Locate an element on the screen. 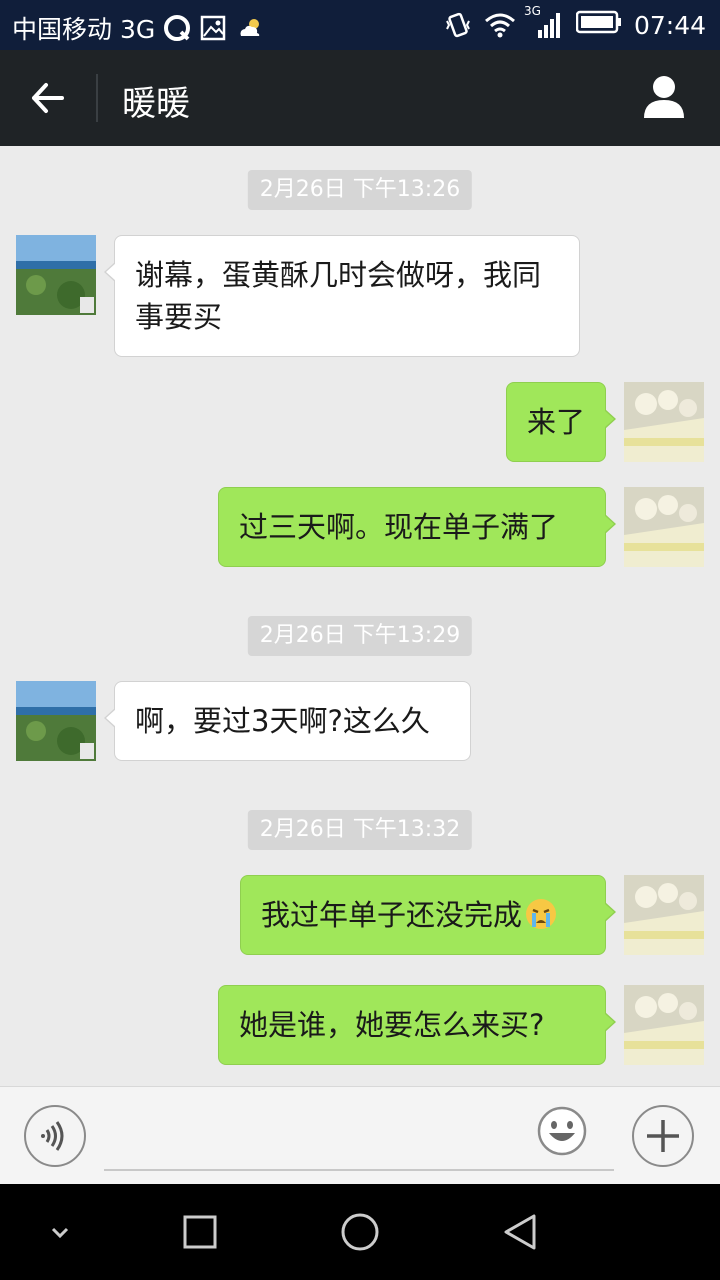 This screenshot has height=1280, width=720. qq-icon is located at coordinates (177, 28).